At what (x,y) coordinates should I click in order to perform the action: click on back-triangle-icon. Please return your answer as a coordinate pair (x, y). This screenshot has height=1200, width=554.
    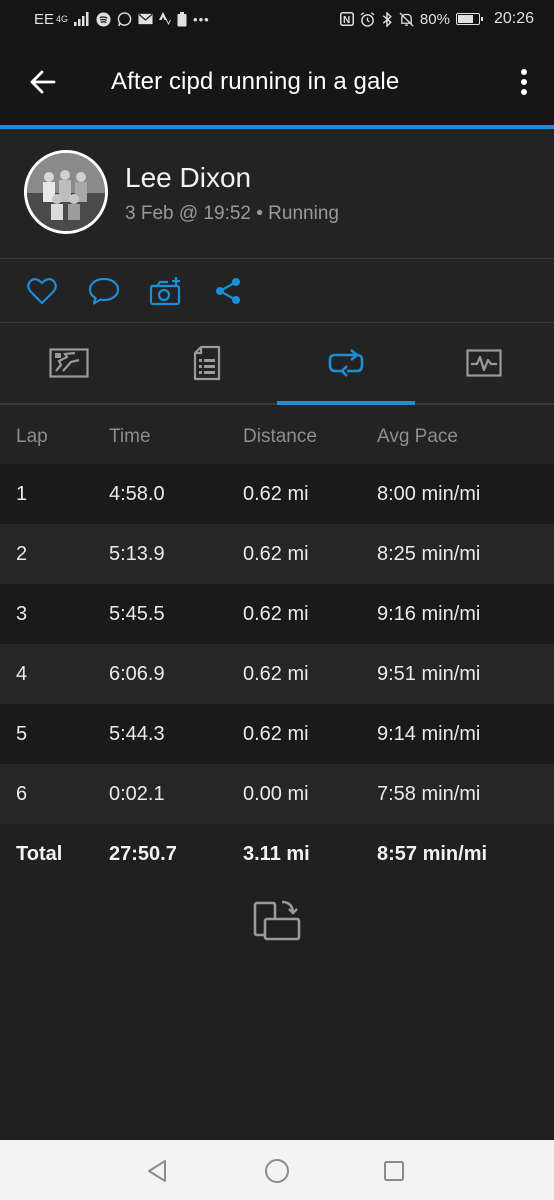
    Looking at the image, I should click on (157, 1171).